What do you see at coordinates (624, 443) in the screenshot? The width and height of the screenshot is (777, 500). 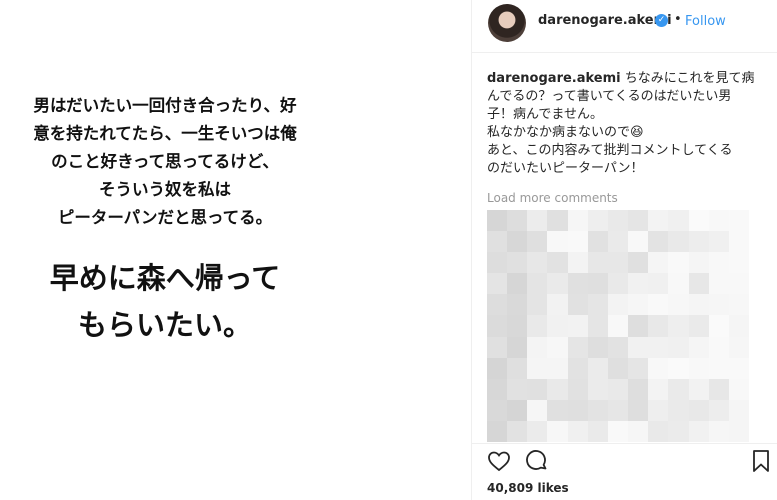 I see `actions-divider` at bounding box center [624, 443].